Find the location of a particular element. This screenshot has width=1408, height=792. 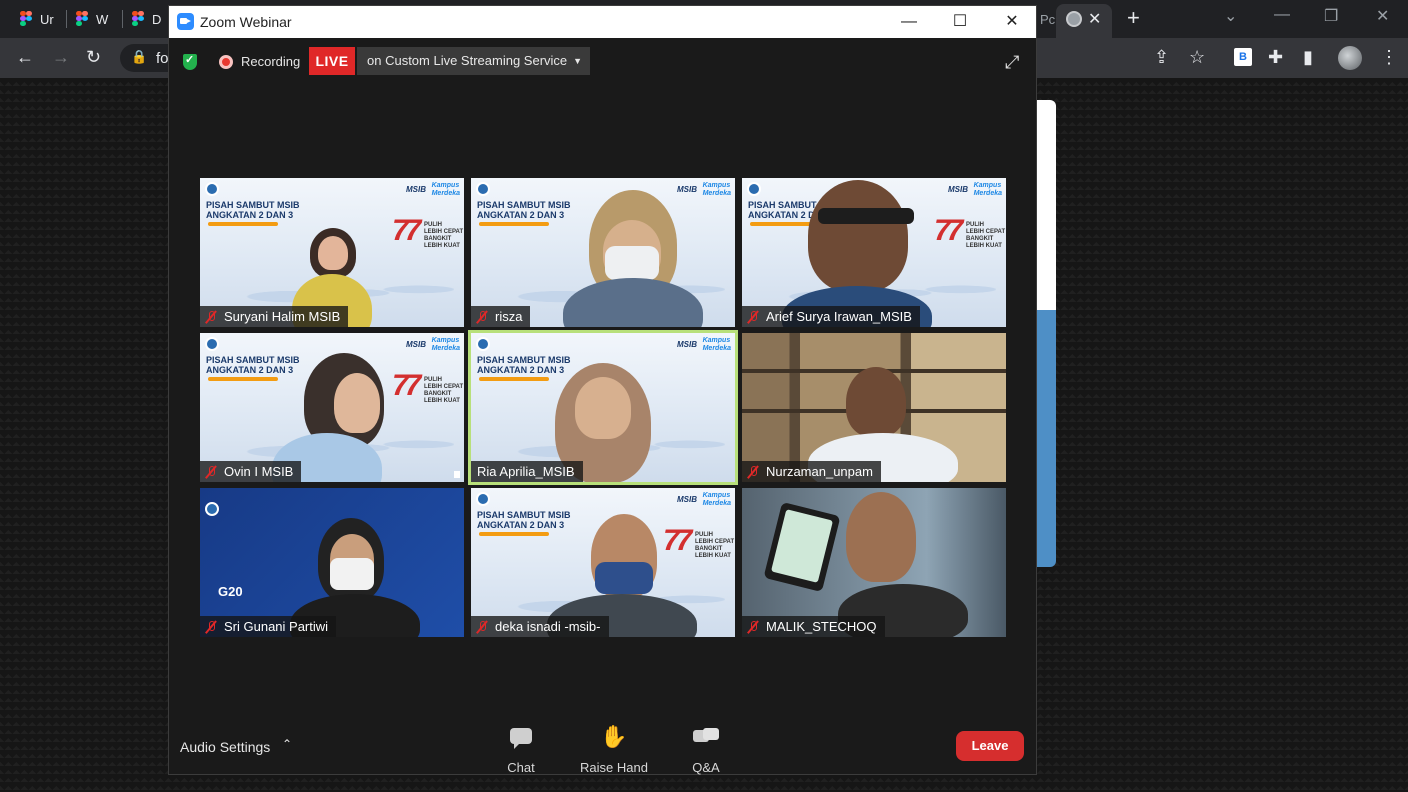

browser-active-tab is located at coordinates (1084, 21).